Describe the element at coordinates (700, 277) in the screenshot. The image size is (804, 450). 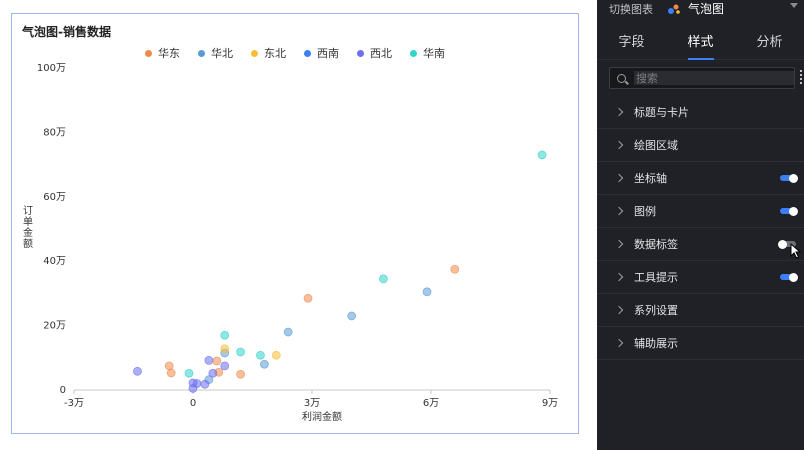
I see `section-row: 工具提示` at that location.